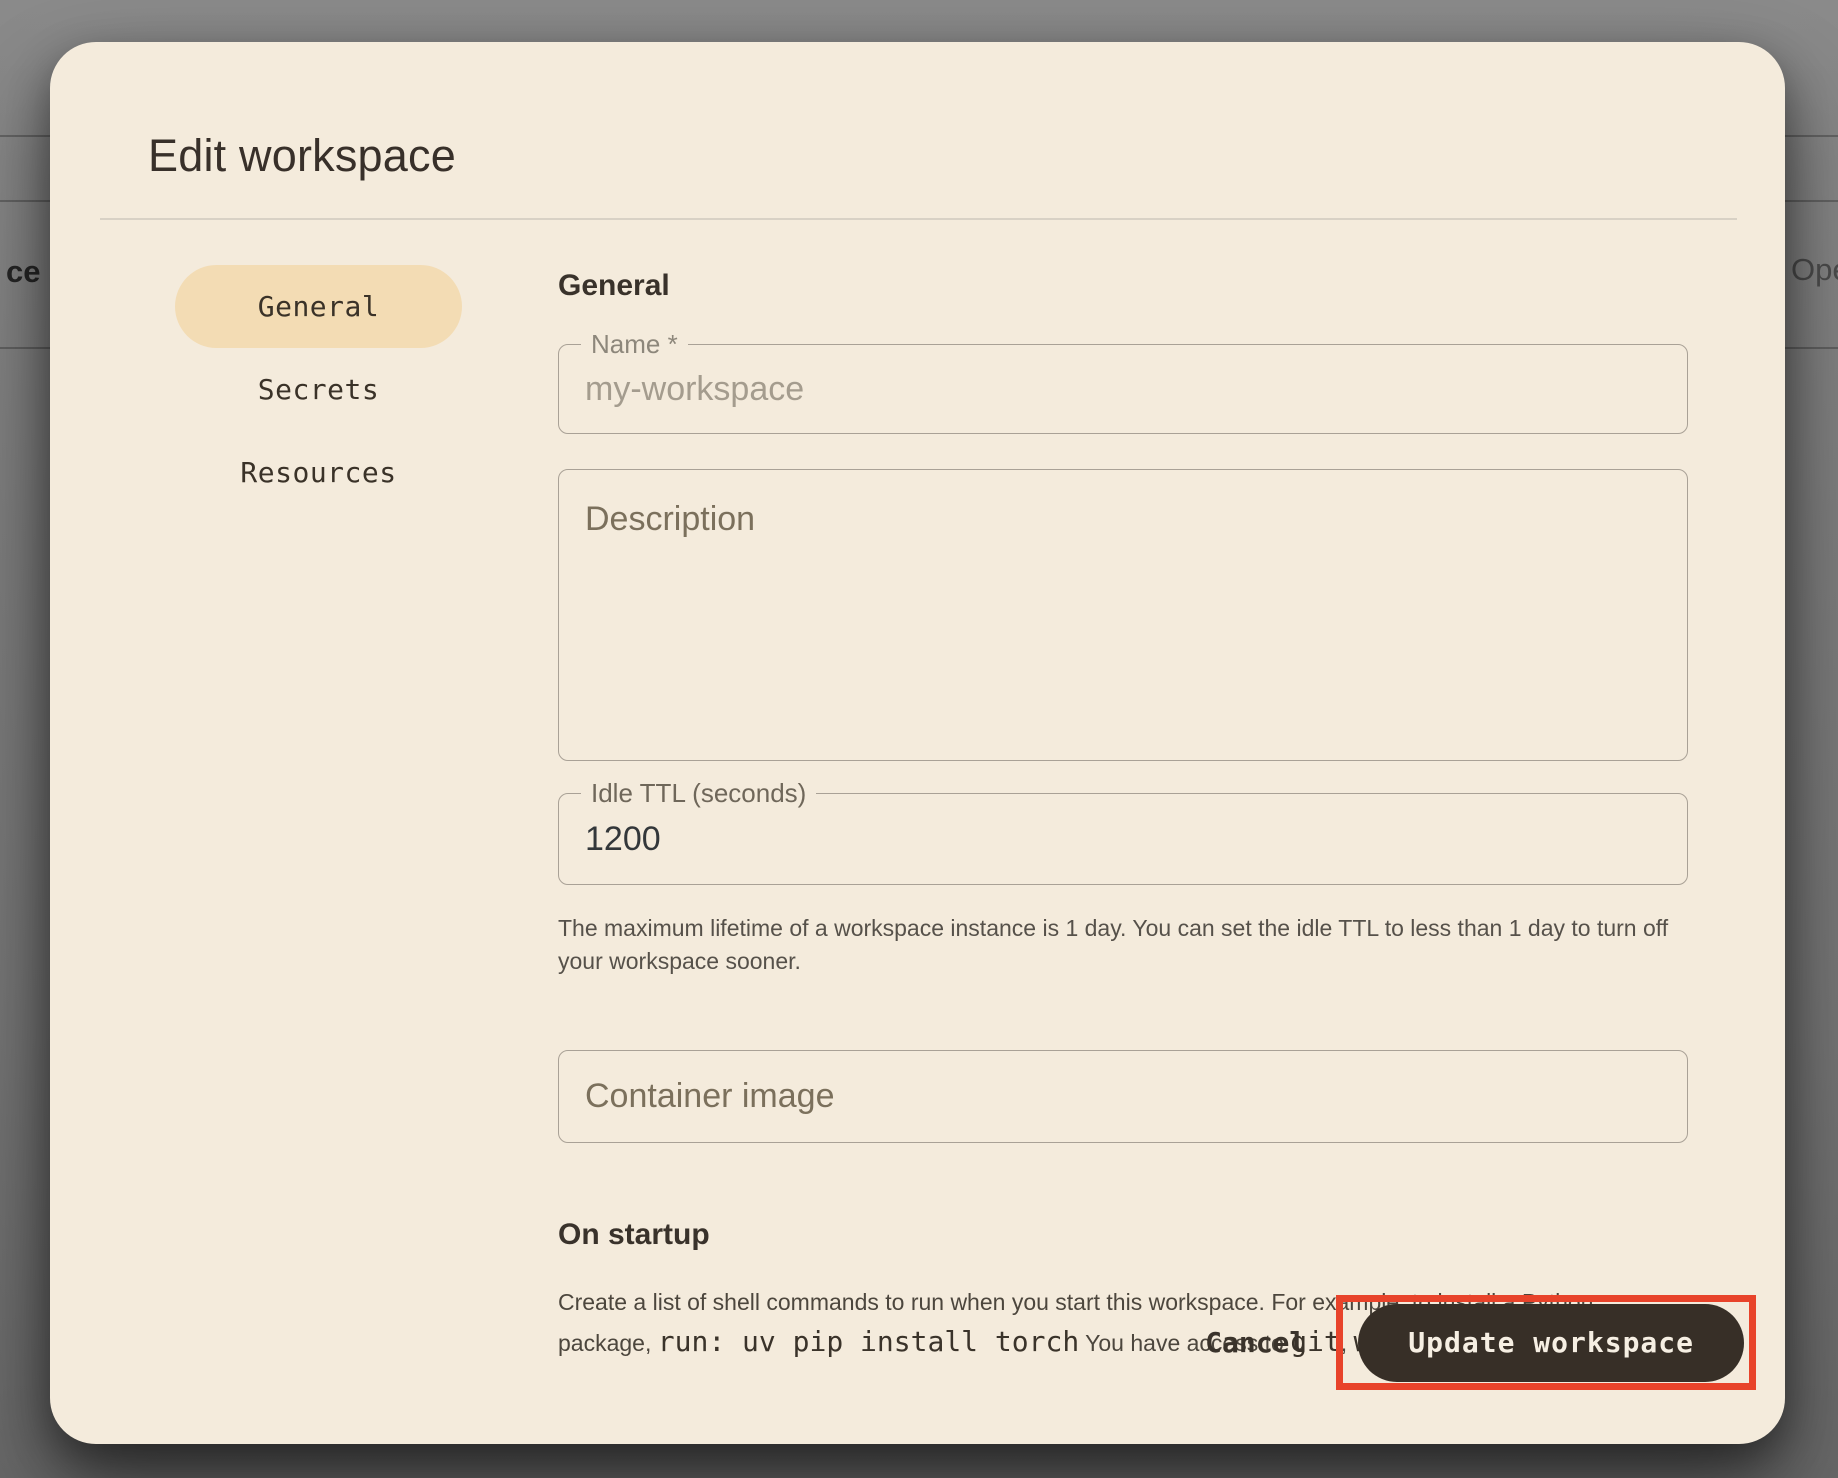  I want to click on description-textarea: Description, so click(1123, 615).